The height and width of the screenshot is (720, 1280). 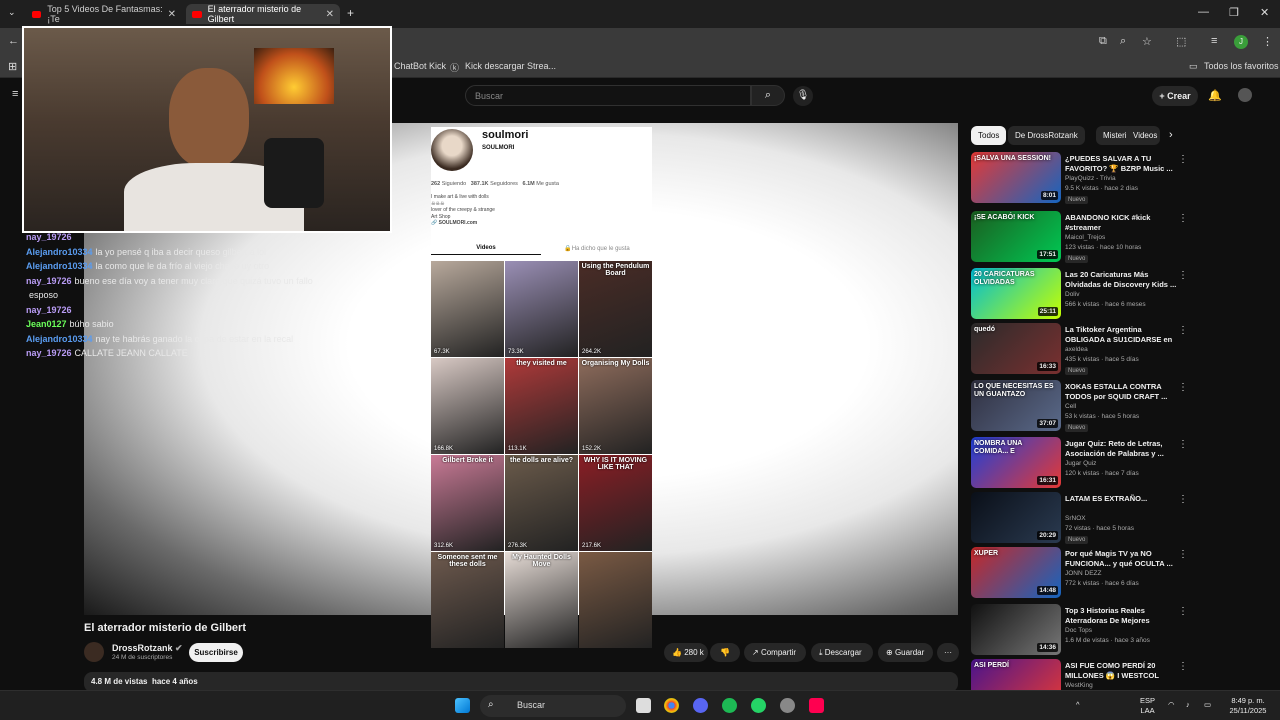 What do you see at coordinates (59, 252) in the screenshot?
I see `chat-username: Alejandro10334` at bounding box center [59, 252].